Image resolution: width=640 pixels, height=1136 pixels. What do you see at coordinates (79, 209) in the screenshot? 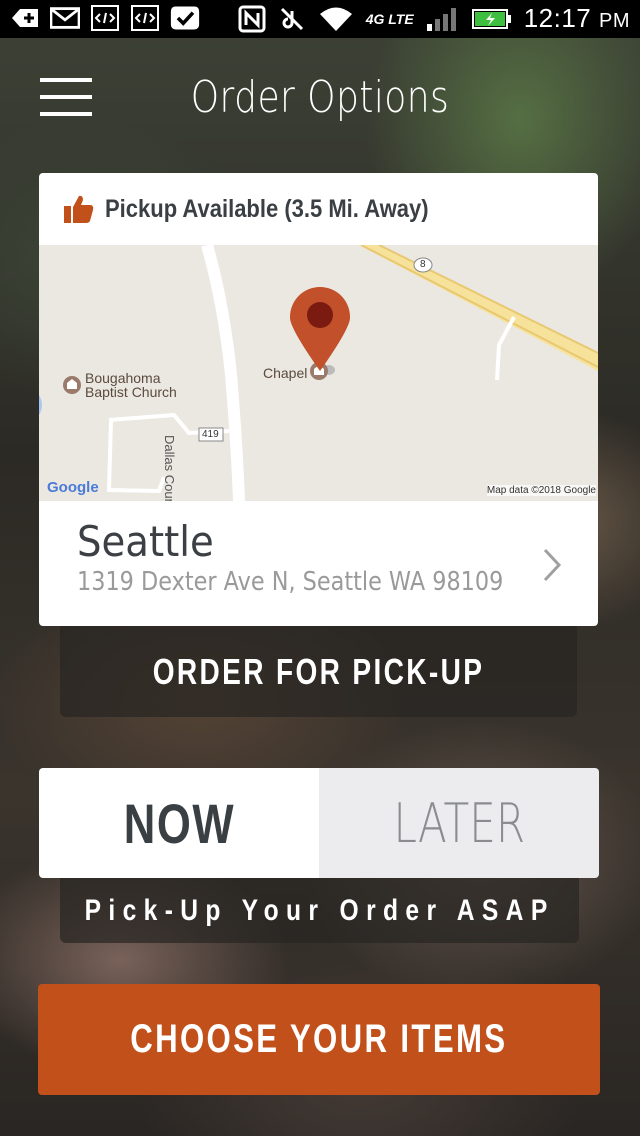
I see `thumbs-up-icon` at bounding box center [79, 209].